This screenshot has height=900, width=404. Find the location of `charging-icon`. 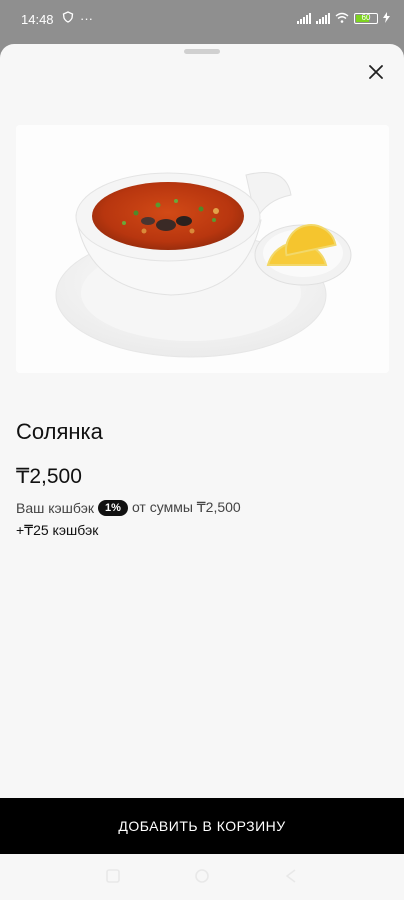

charging-icon is located at coordinates (386, 18).